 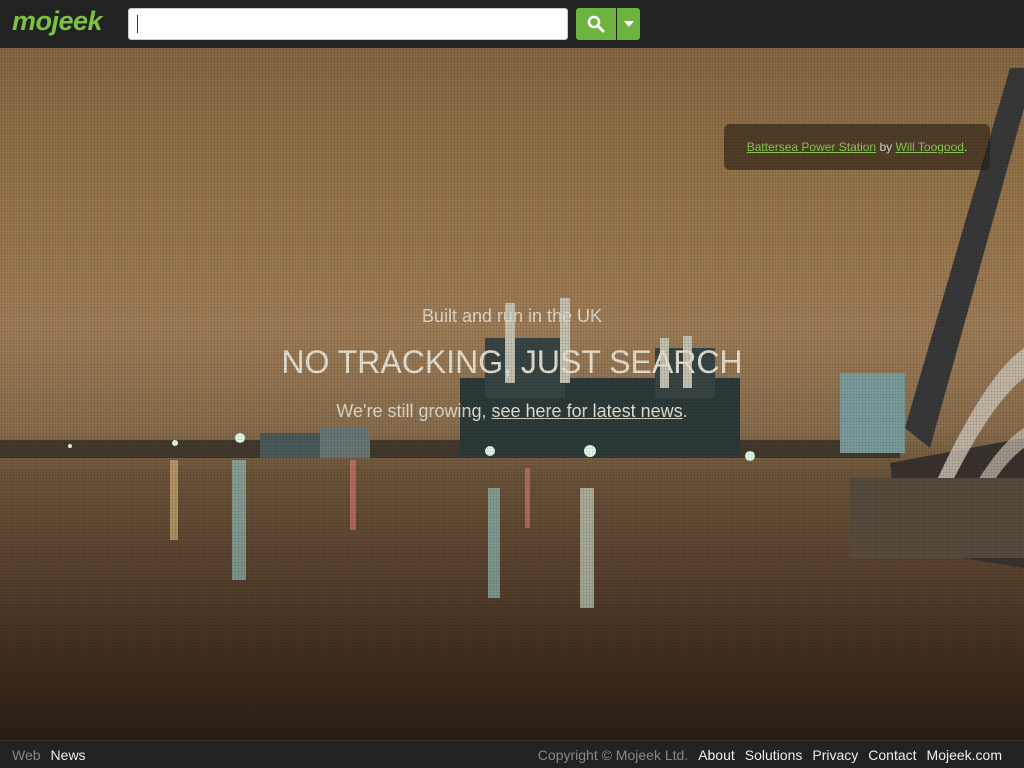 What do you see at coordinates (512, 362) in the screenshot?
I see `tagline-no-tracking: NO TRACKING, JUST SEARCH` at bounding box center [512, 362].